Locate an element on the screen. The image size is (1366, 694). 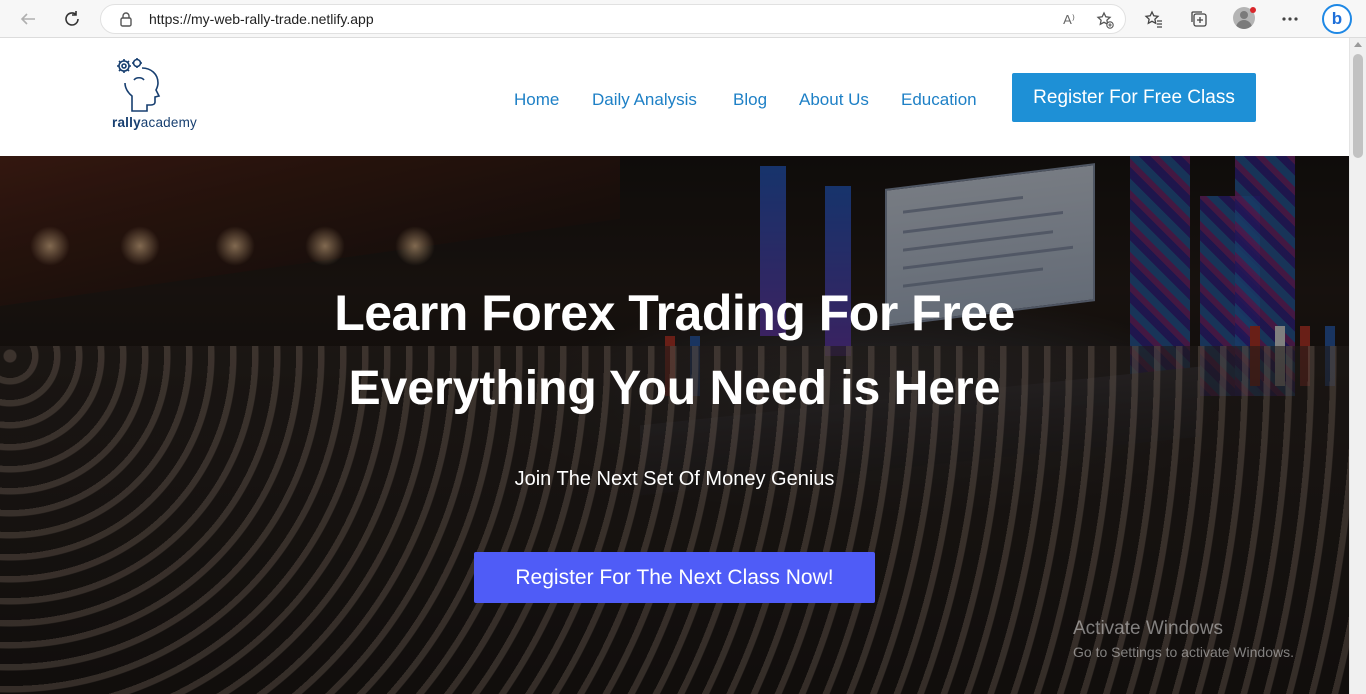
logo-wordmark: rallyacademy is located at coordinates (157, 122).